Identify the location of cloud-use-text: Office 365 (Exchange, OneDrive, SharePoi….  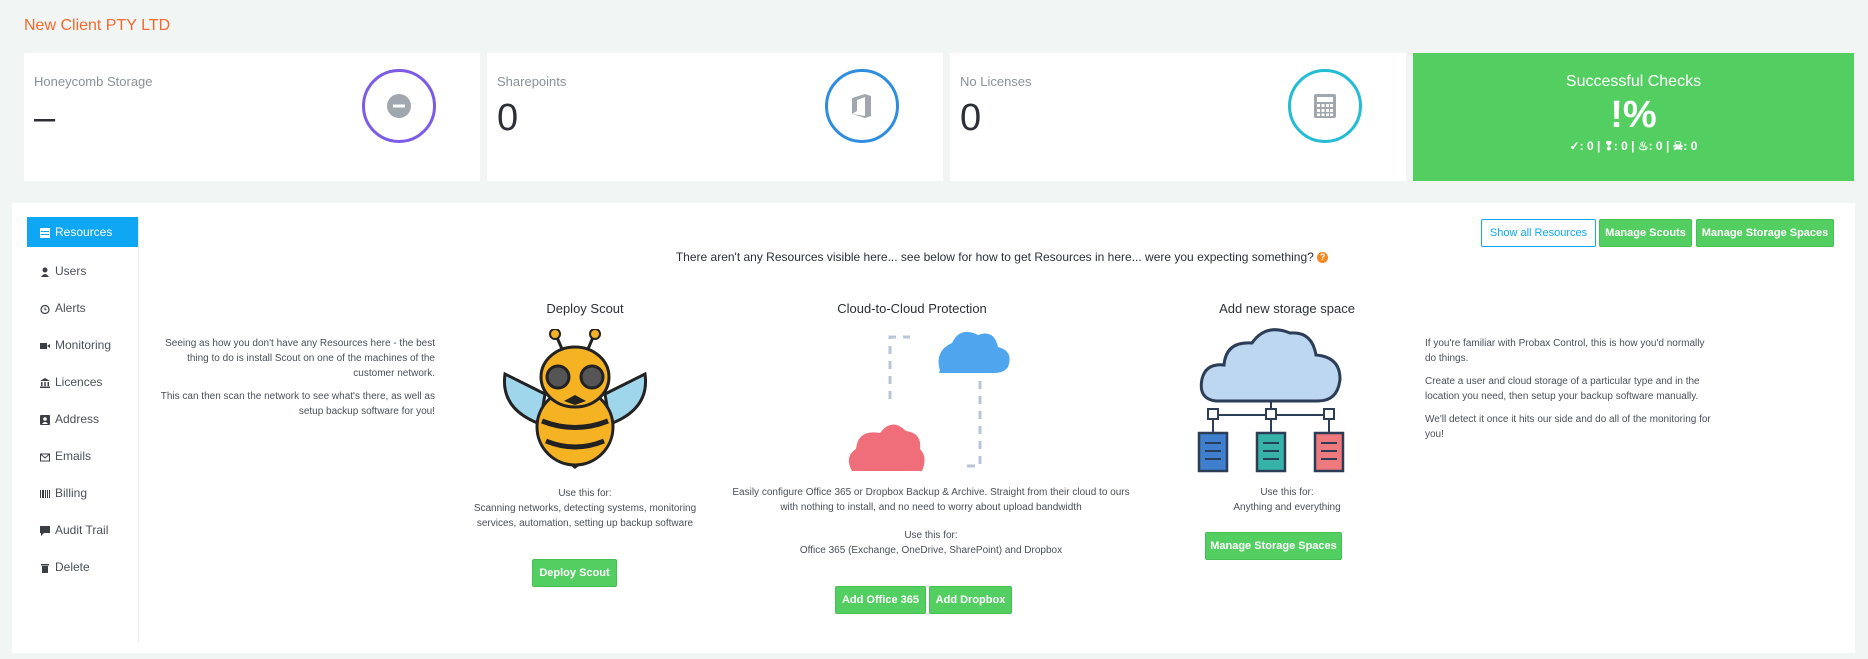
(931, 550).